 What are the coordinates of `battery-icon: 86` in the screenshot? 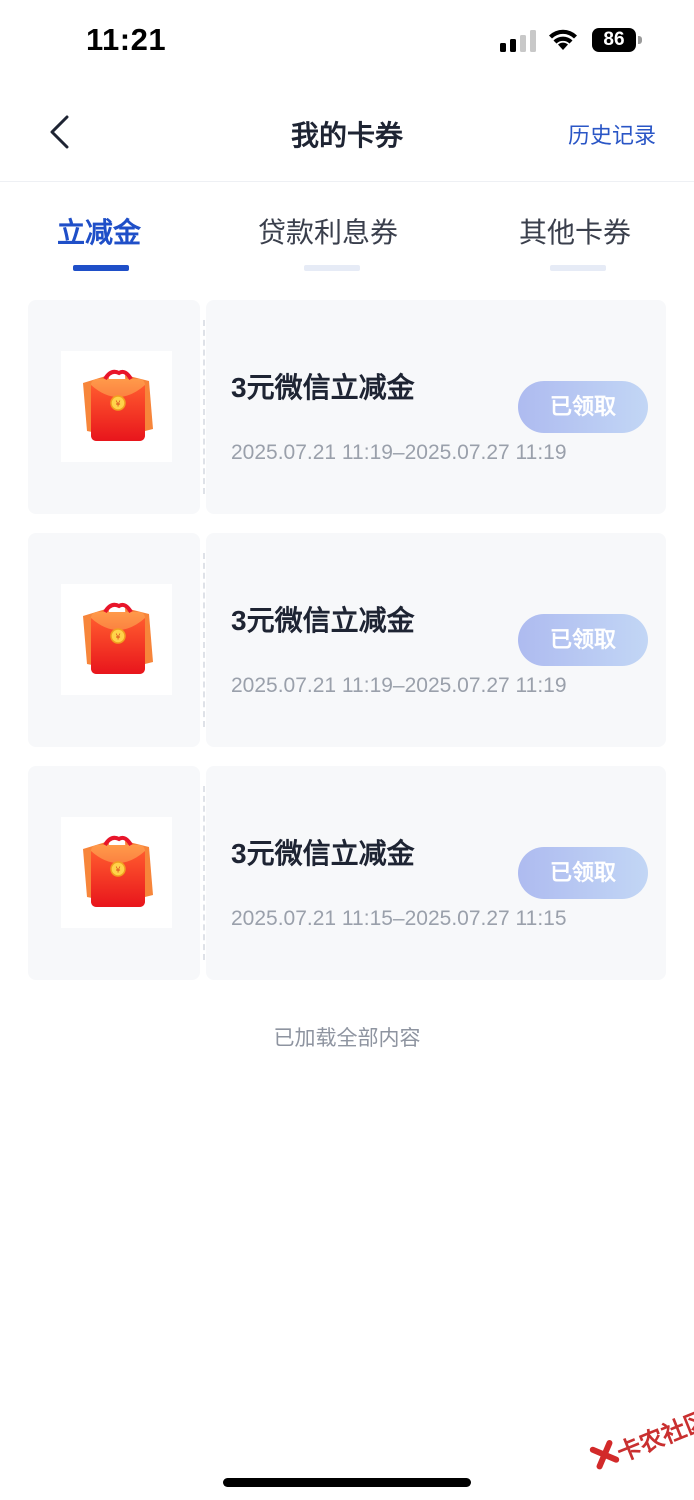 It's located at (617, 40).